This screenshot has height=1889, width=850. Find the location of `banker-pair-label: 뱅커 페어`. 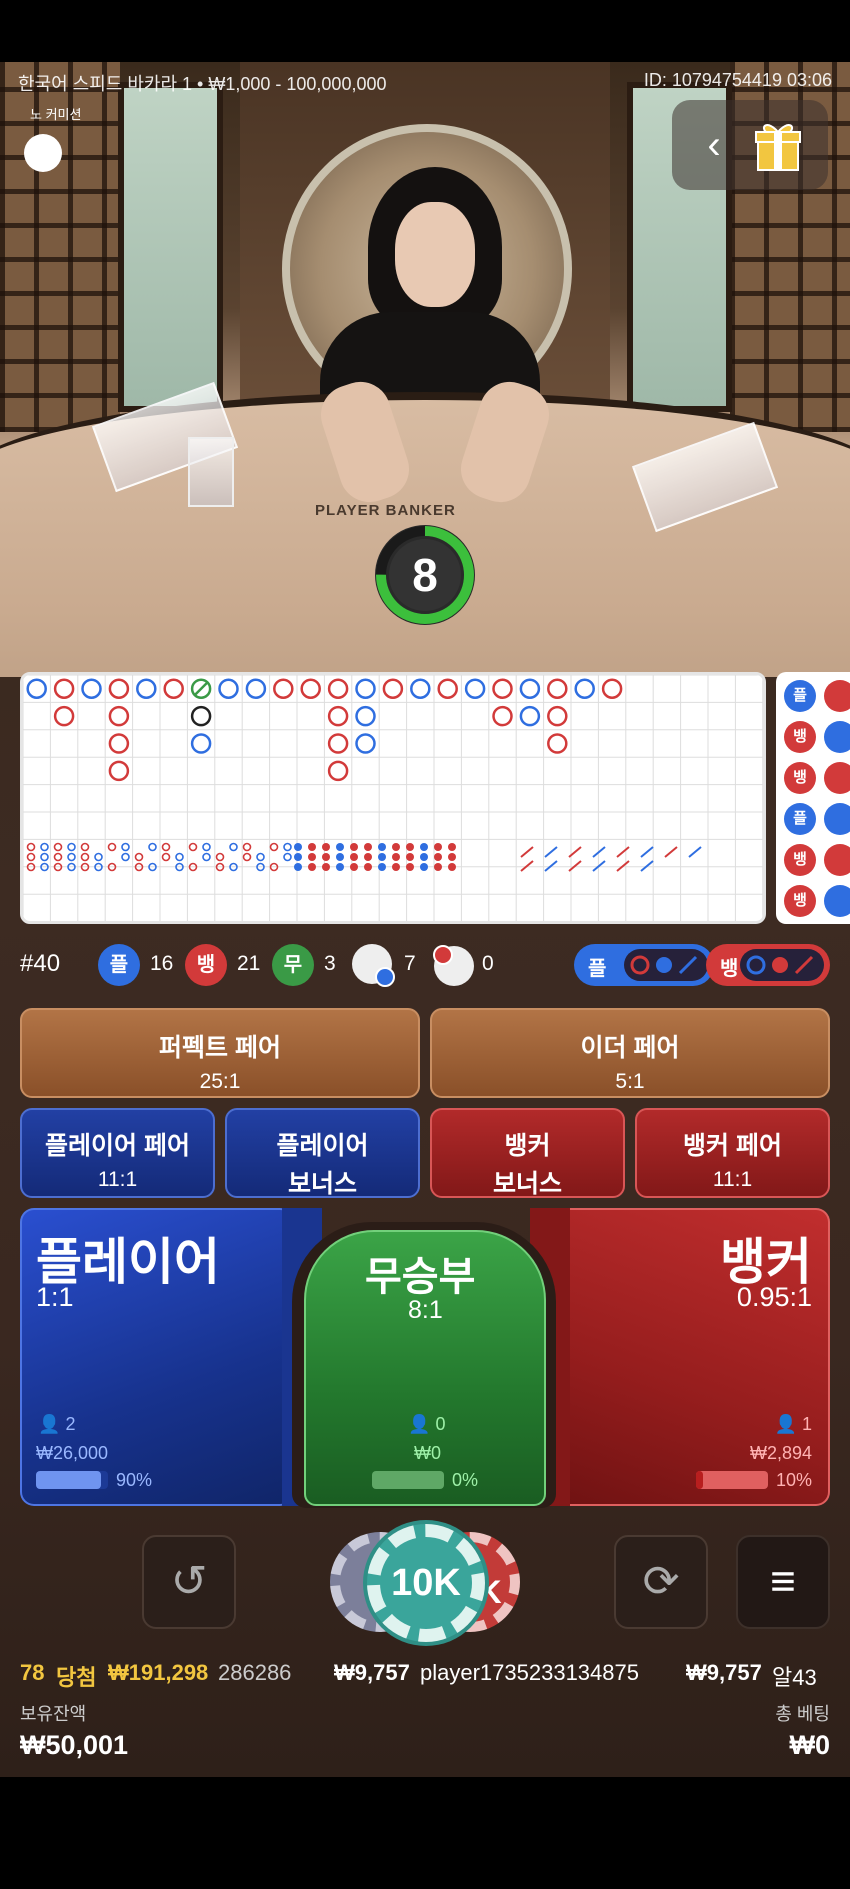

banker-pair-label: 뱅커 페어 is located at coordinates (732, 1146).